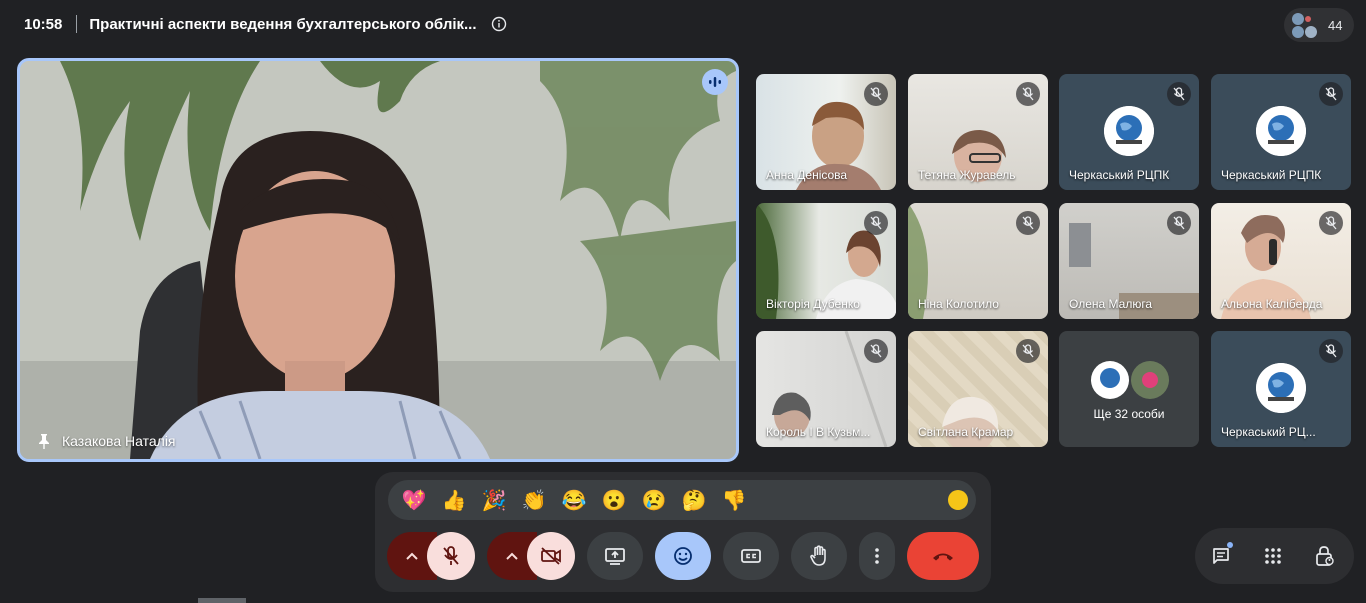  What do you see at coordinates (807, 175) in the screenshot?
I see `participant-name: Анна Денісова` at bounding box center [807, 175].